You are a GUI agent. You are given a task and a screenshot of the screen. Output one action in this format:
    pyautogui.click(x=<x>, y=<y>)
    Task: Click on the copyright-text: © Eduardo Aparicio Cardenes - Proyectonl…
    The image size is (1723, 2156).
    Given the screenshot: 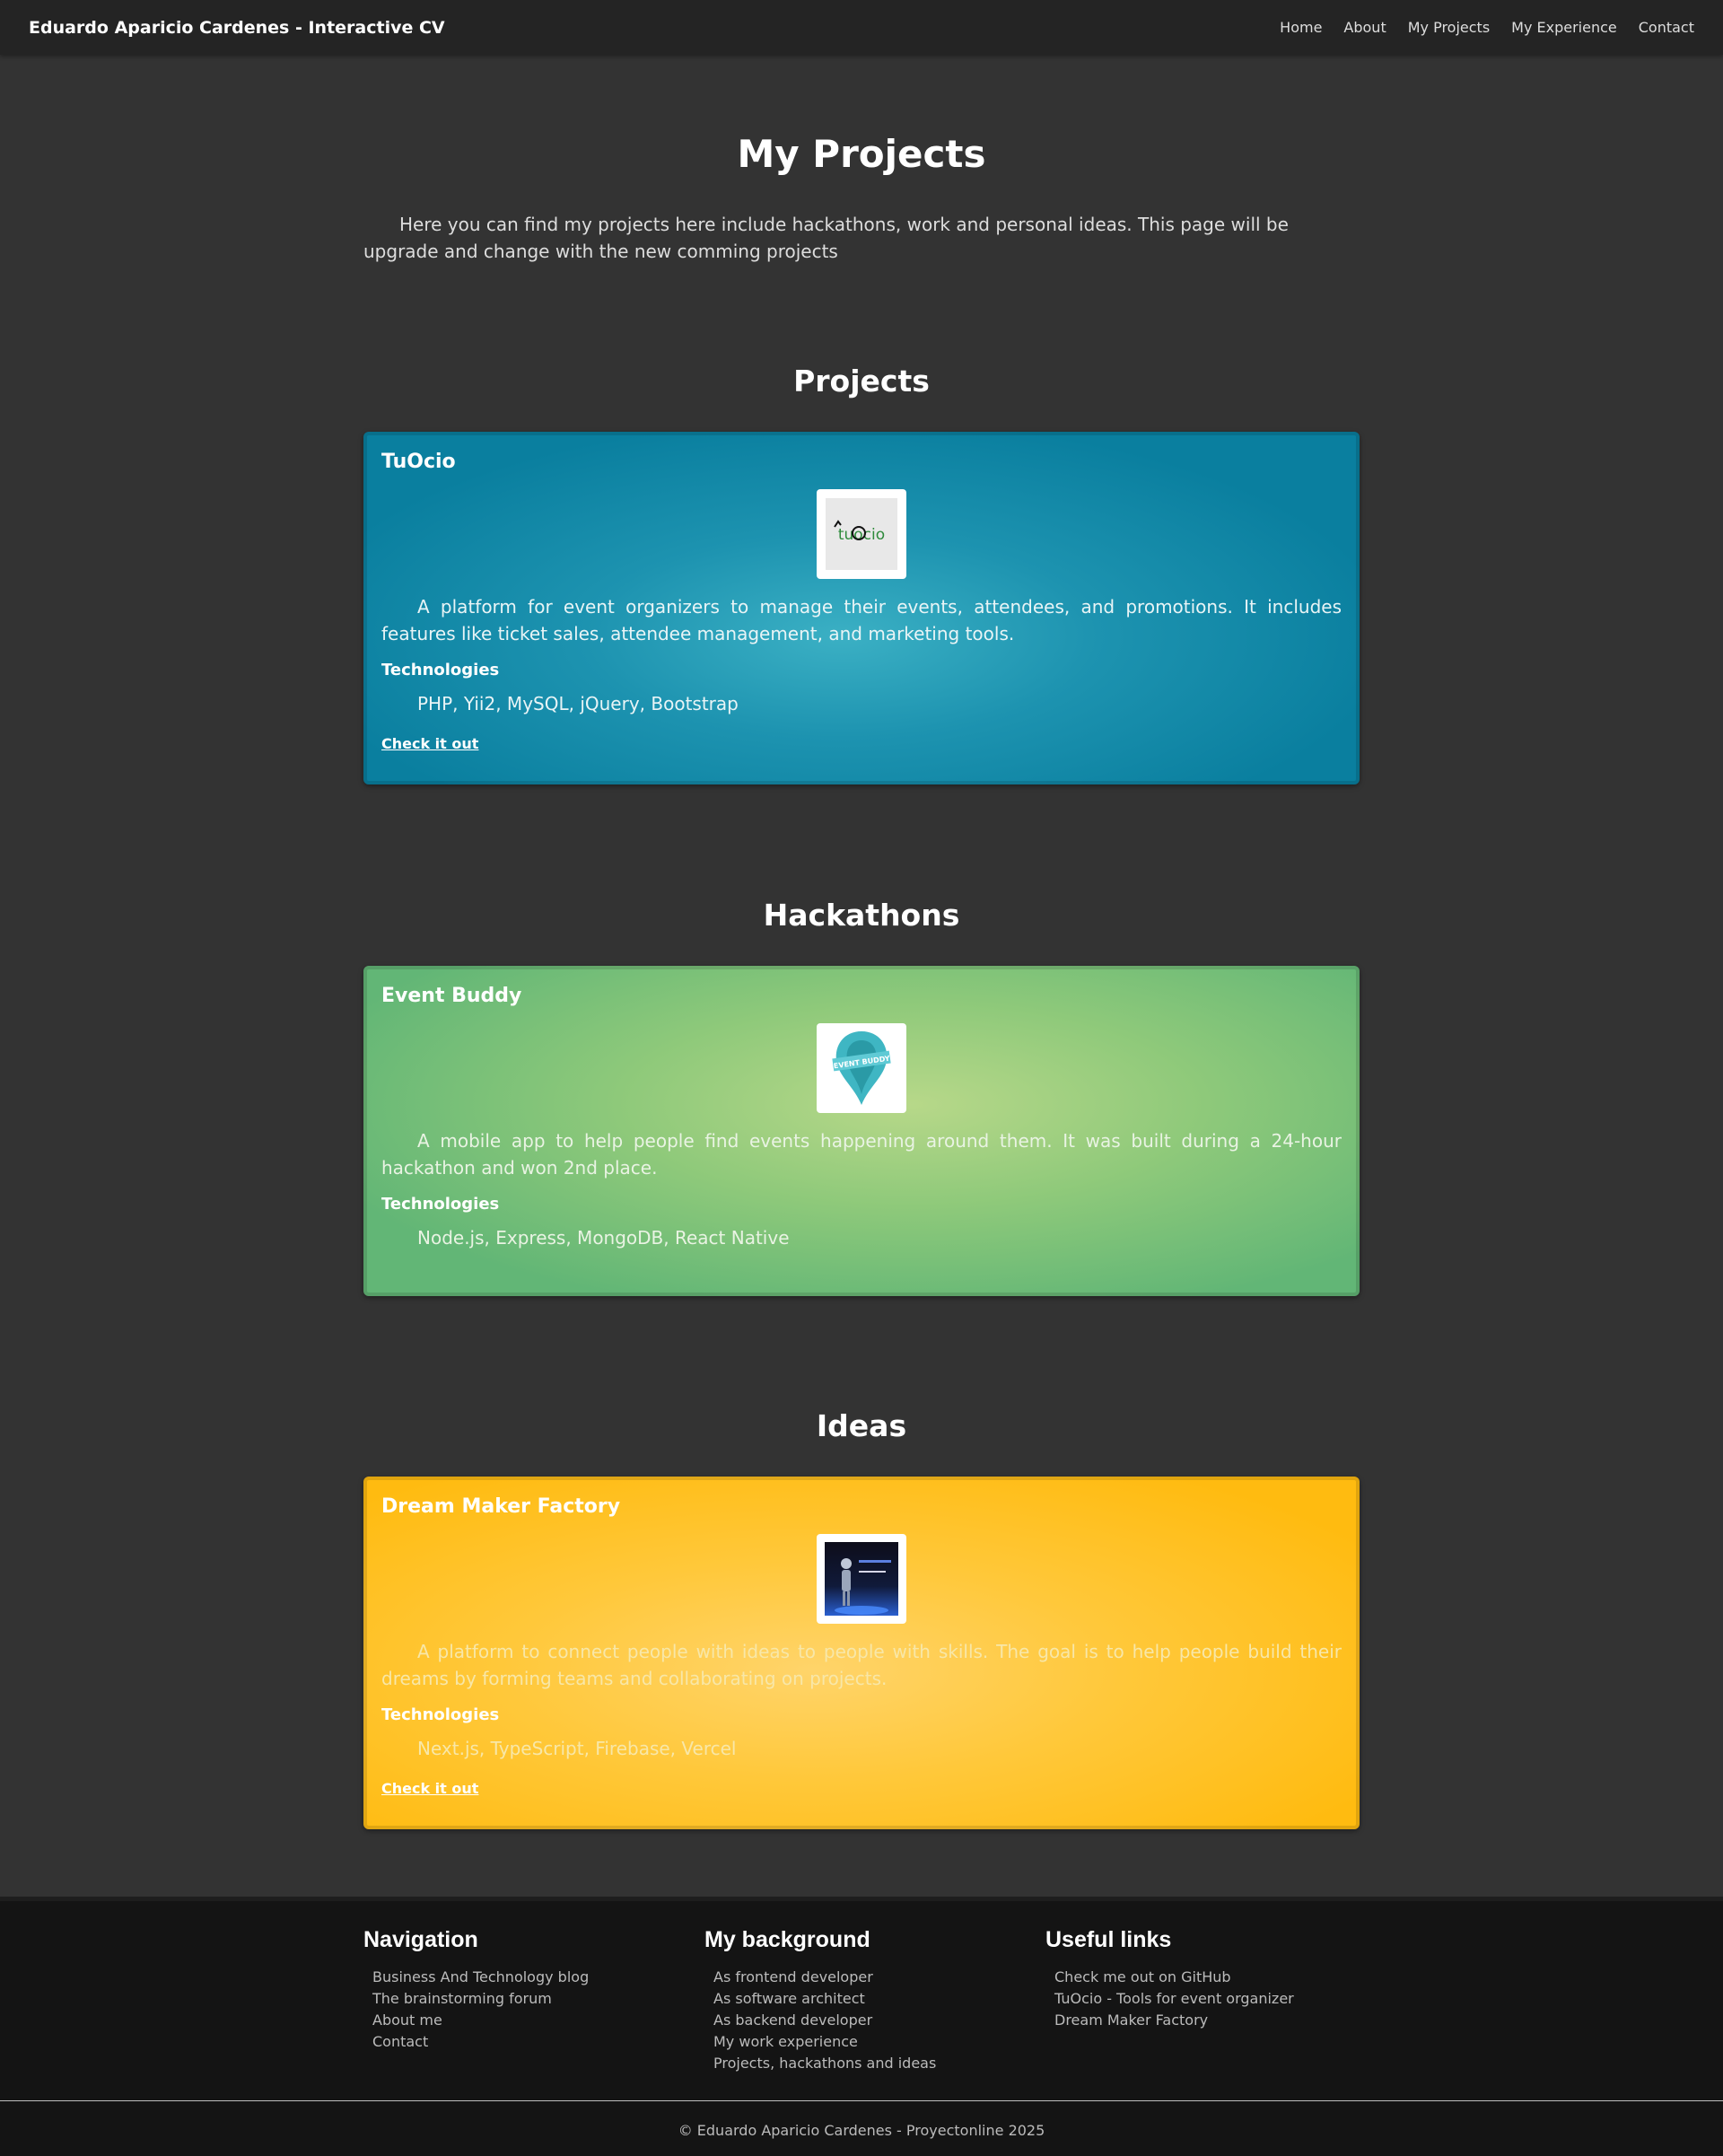 What is the action you would take?
    pyautogui.click(x=861, y=2130)
    